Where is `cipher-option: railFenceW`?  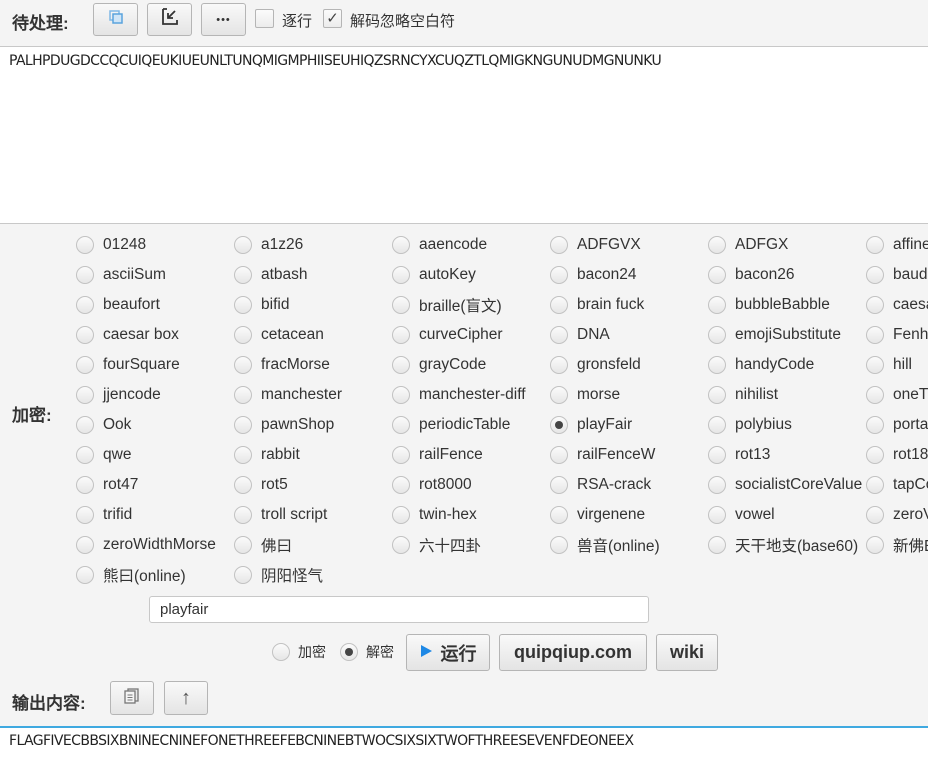
cipher-option: railFenceW is located at coordinates (602, 455).